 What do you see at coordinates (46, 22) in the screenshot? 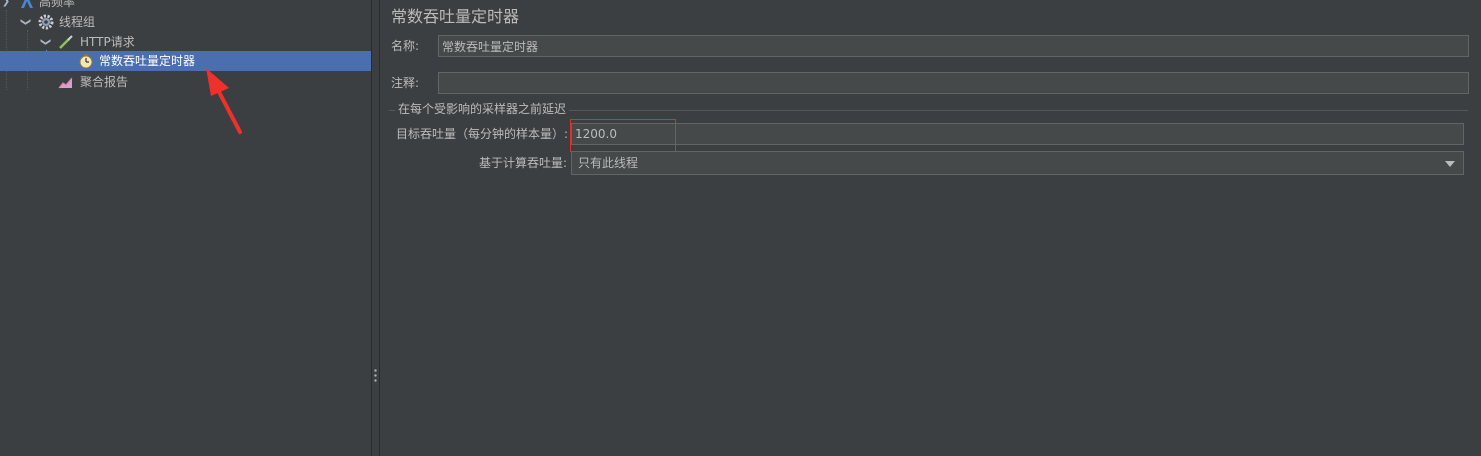
I see `thread-group-gear-icon` at bounding box center [46, 22].